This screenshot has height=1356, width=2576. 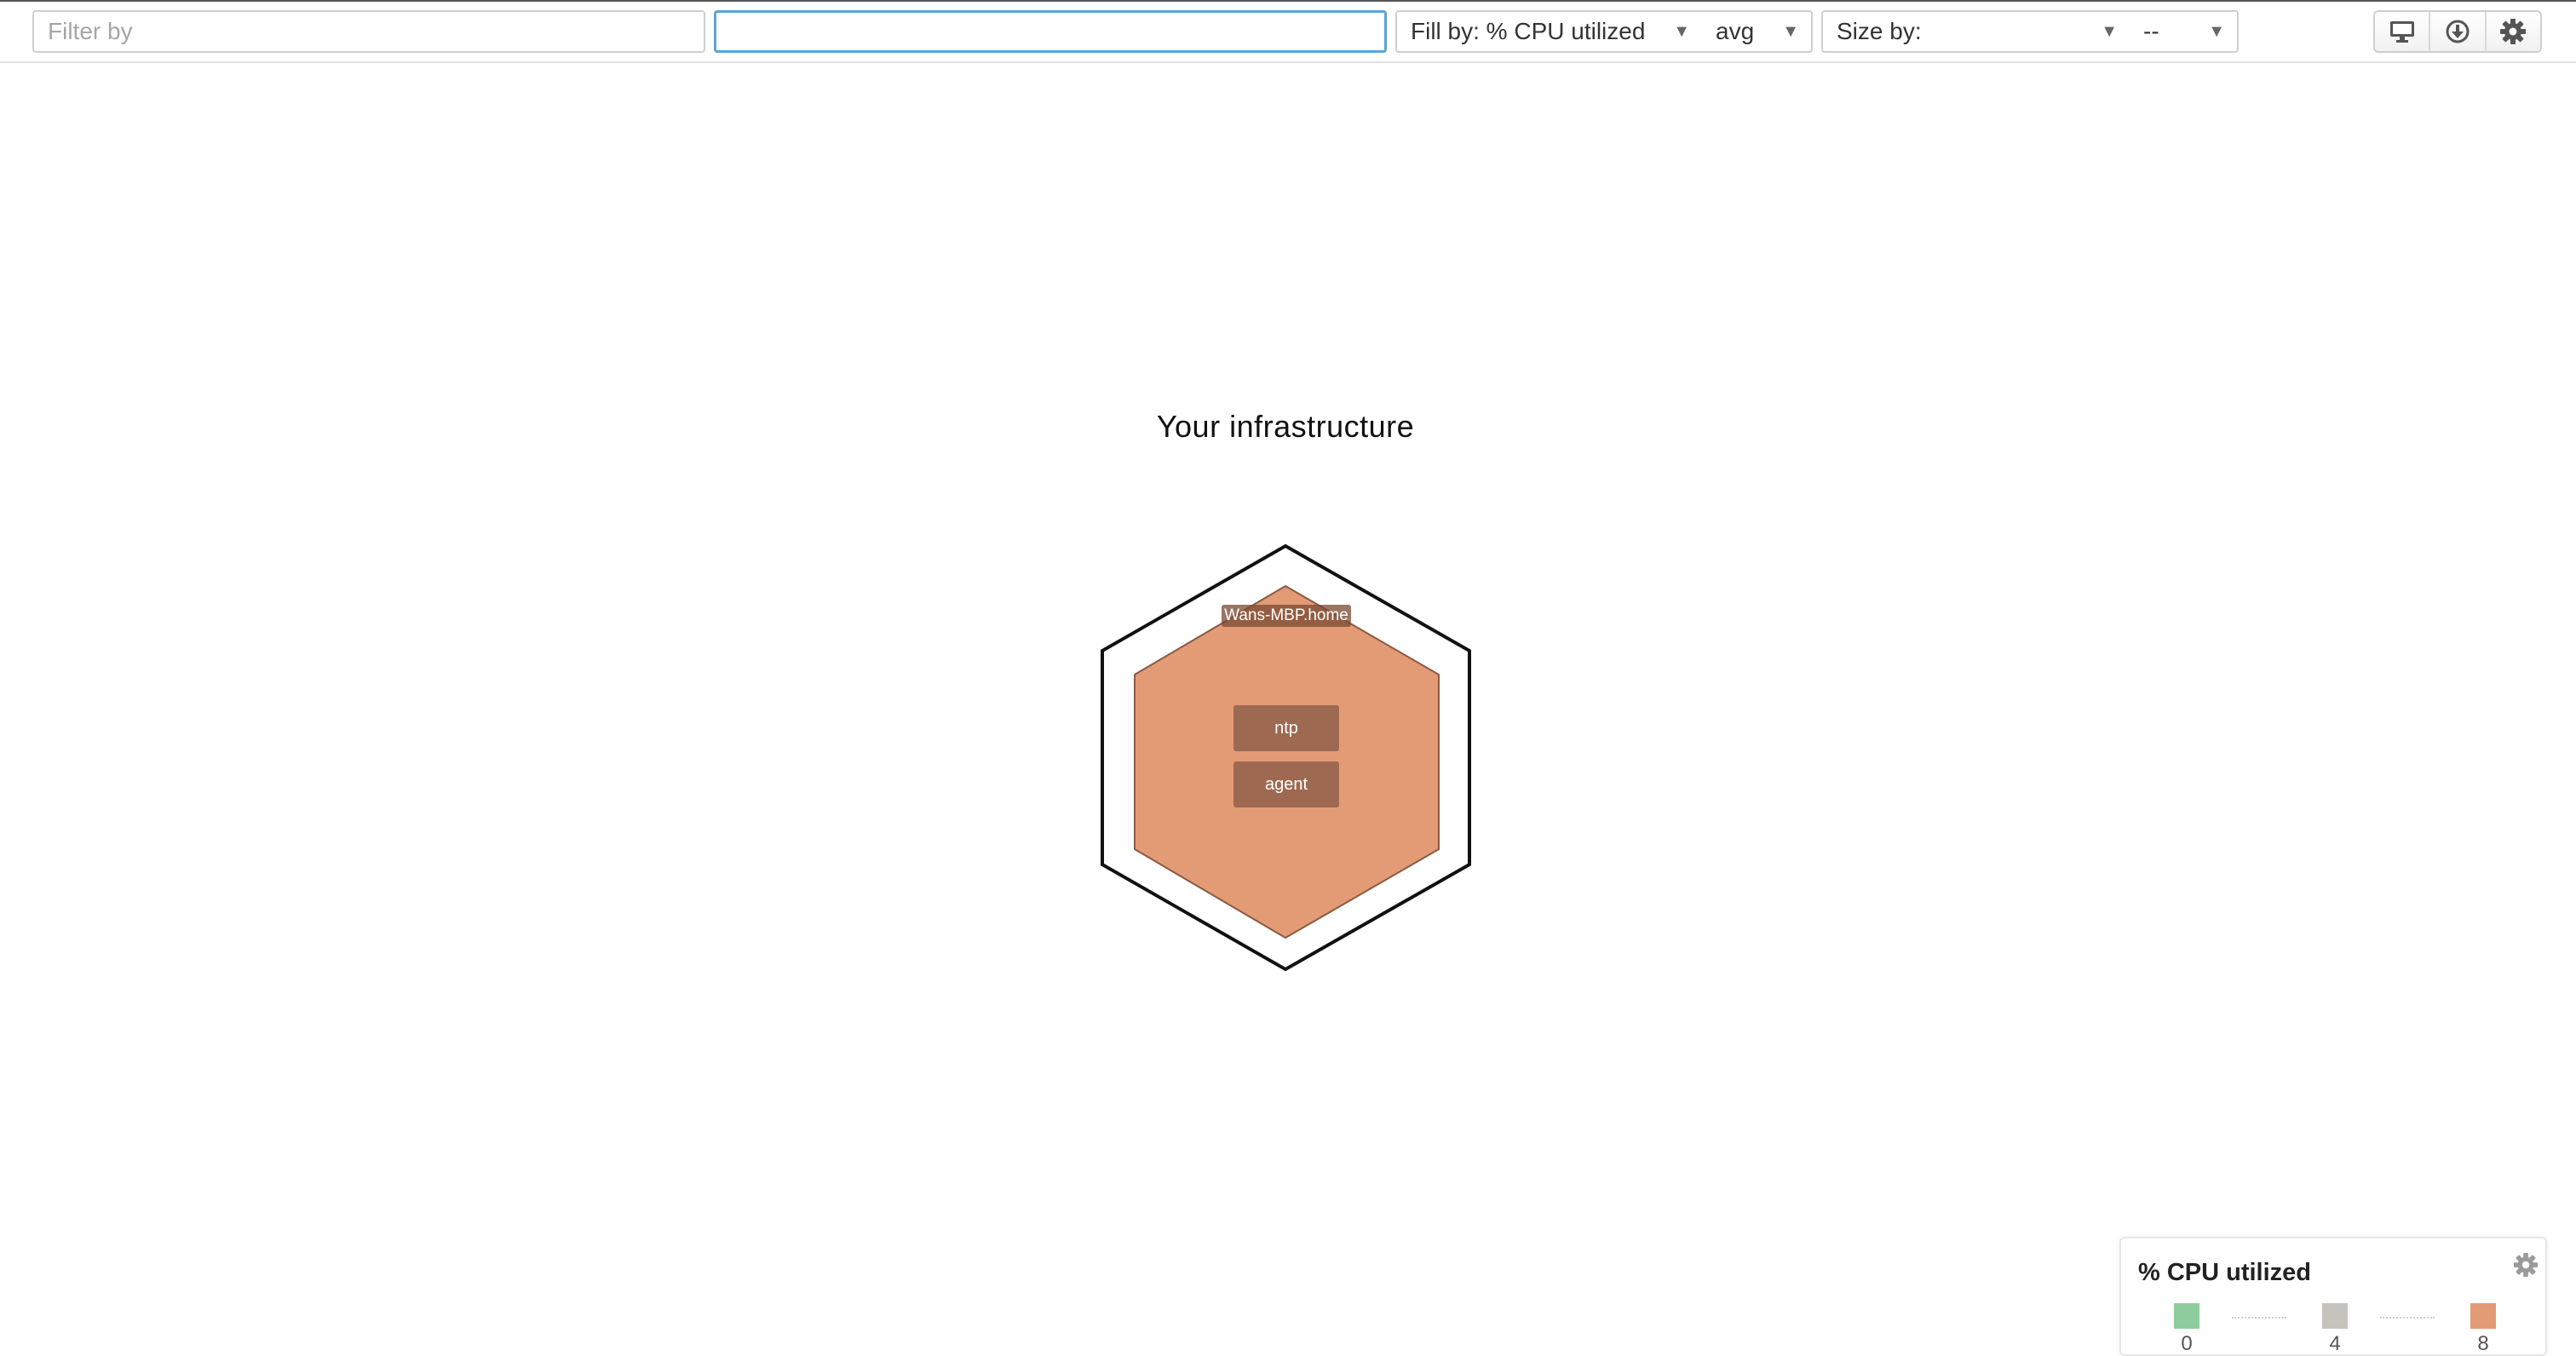 What do you see at coordinates (1286, 426) in the screenshot?
I see `map-title: Your infrastructure` at bounding box center [1286, 426].